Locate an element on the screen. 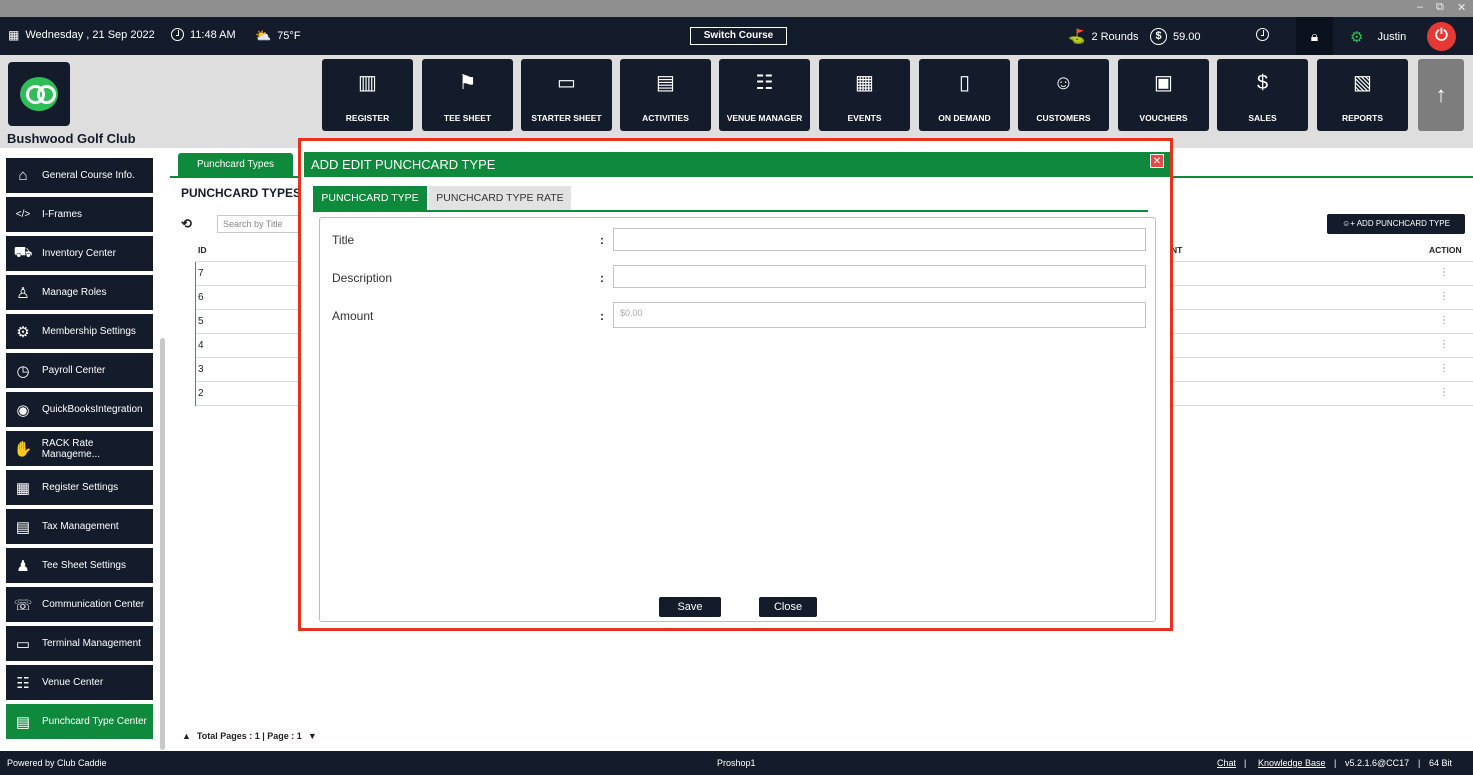  sidebar-item-label: Register Settings is located at coordinates (80, 487).